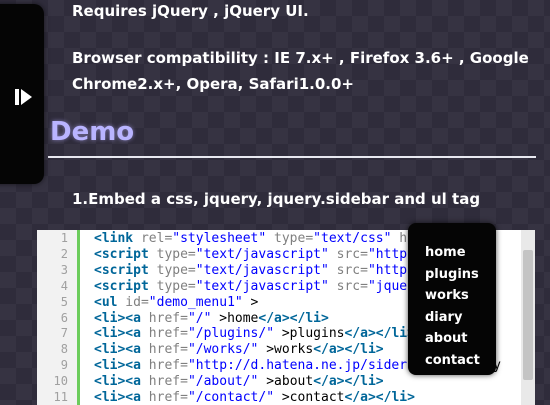 The height and width of the screenshot is (405, 550). Describe the element at coordinates (446, 338) in the screenshot. I see `menu-item-about: about` at that location.